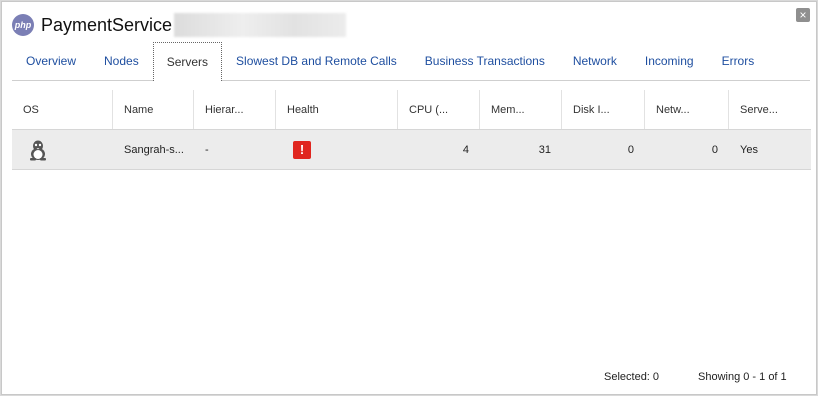 This screenshot has height=396, width=818. Describe the element at coordinates (260, 25) in the screenshot. I see `redacted-name` at that location.